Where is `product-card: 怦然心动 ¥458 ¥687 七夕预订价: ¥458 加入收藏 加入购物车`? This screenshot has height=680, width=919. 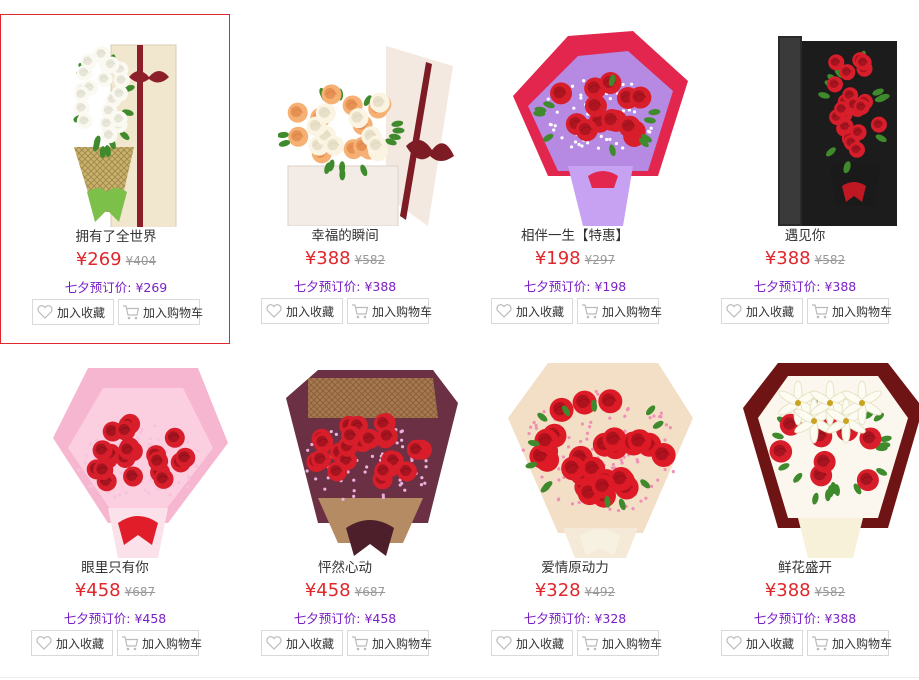 product-card: 怦然心动 ¥458 ¥687 七夕预订价: ¥458 加入收藏 加入购物车 is located at coordinates (345, 511).